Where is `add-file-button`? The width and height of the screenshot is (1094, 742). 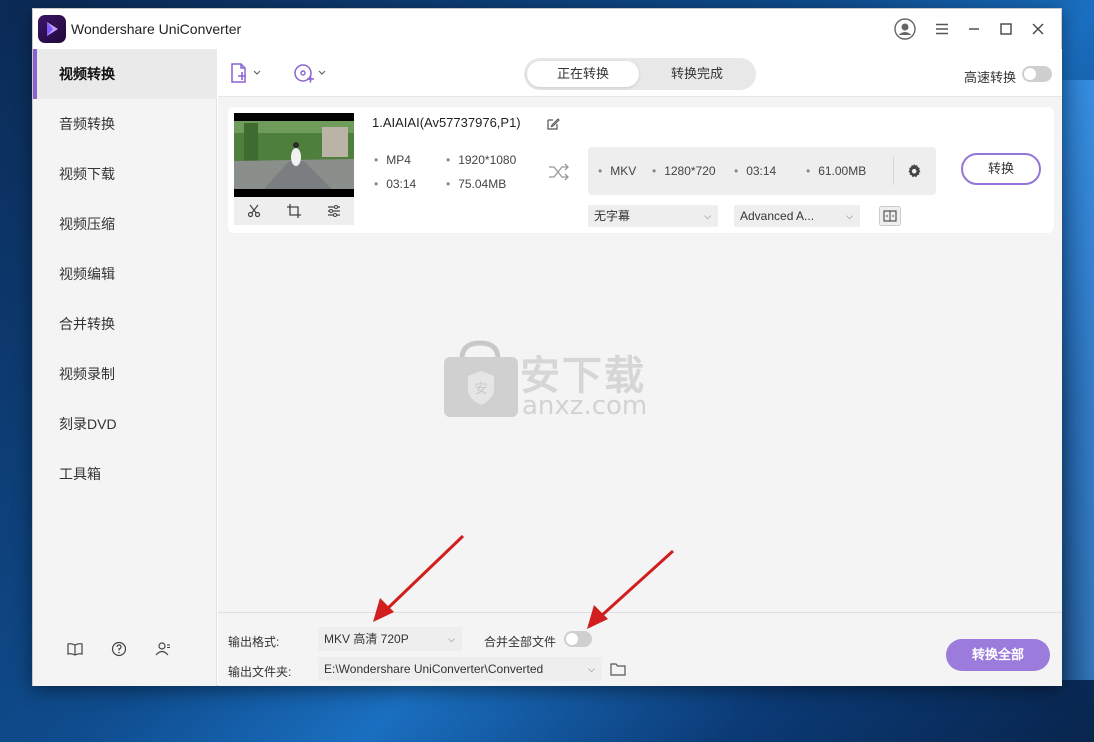 add-file-button is located at coordinates (245, 73).